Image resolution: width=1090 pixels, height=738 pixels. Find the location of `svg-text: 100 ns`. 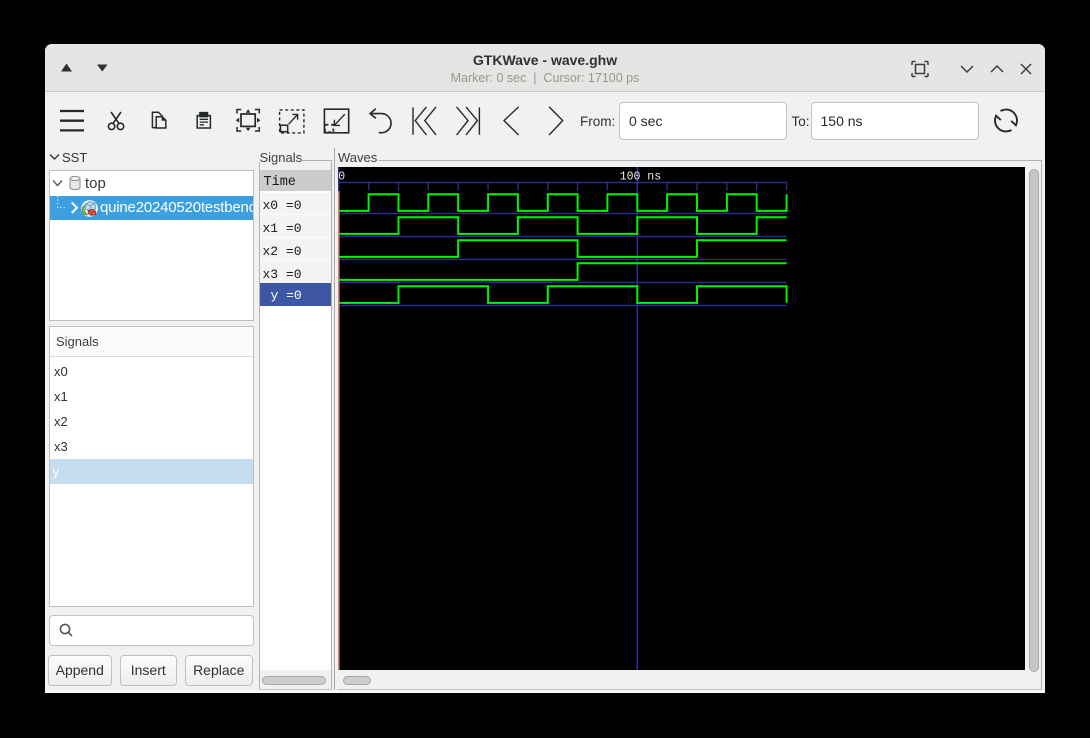

svg-text: 100 ns is located at coordinates (639, 177).